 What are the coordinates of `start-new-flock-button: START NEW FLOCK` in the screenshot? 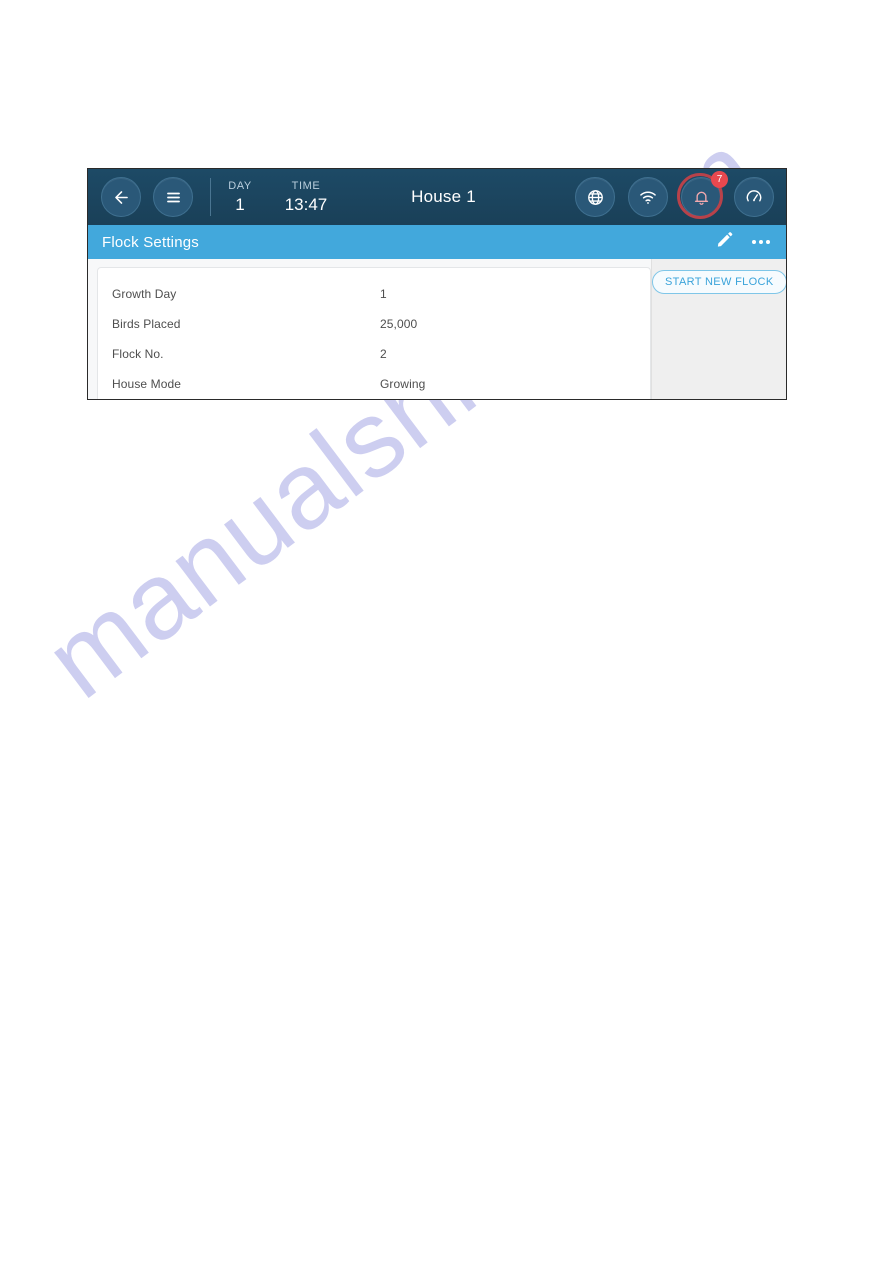 It's located at (719, 282).